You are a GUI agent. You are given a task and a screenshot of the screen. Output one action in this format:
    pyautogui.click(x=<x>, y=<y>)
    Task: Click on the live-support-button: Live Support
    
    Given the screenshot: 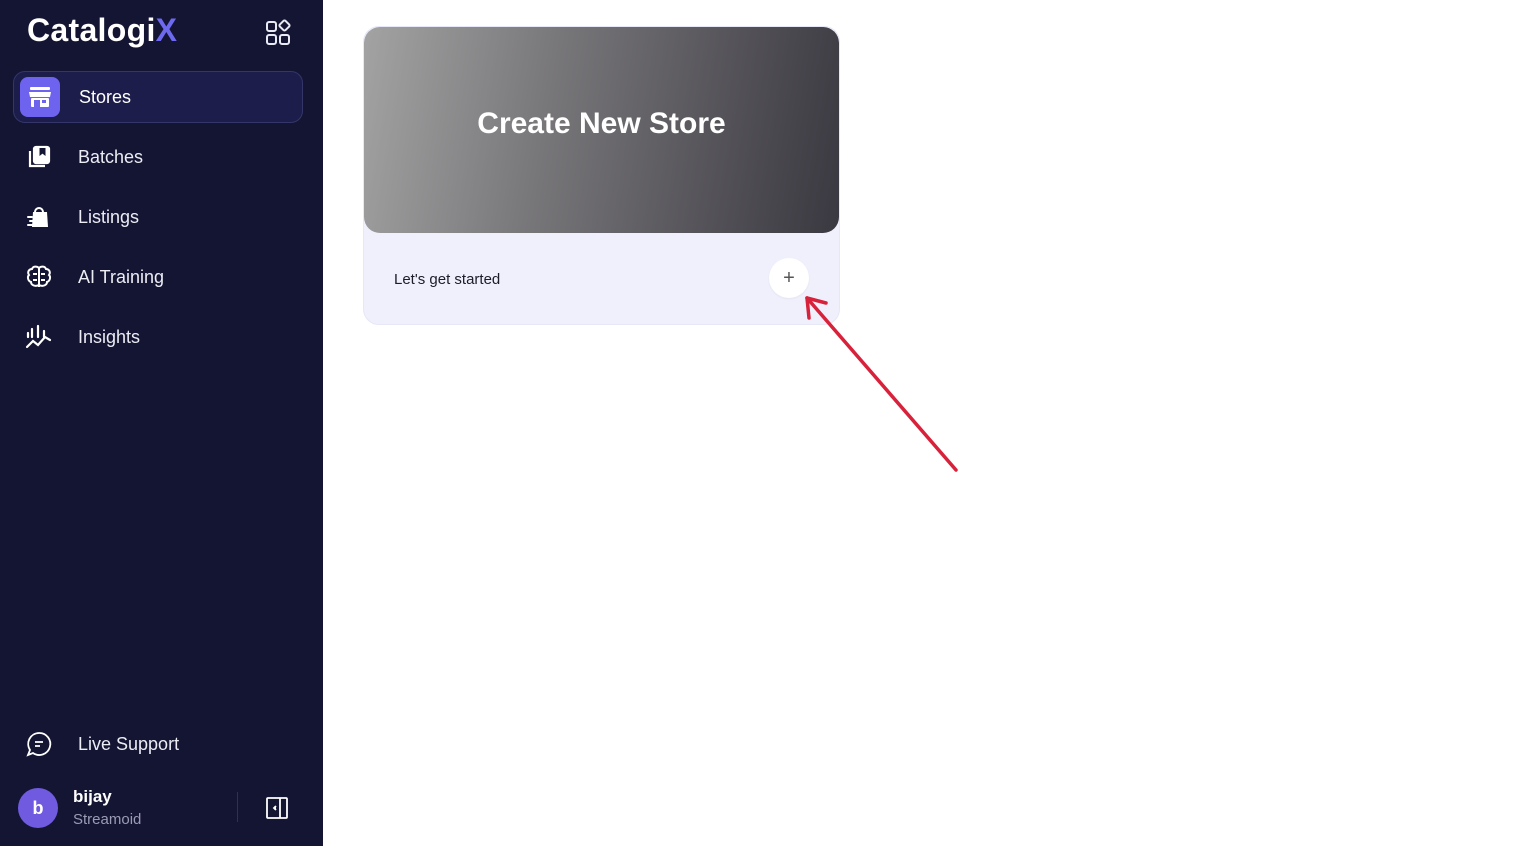 What is the action you would take?
    pyautogui.click(x=158, y=744)
    